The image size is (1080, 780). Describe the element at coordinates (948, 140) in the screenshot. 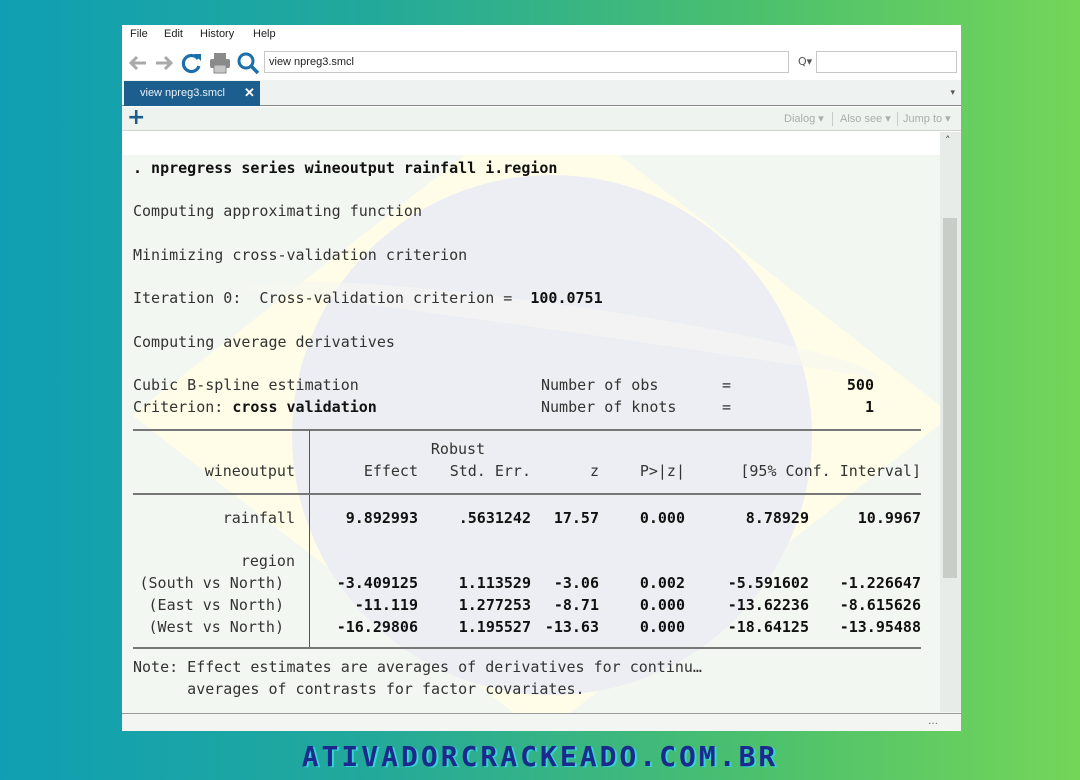

I see `scroll-up-icon: ˄` at that location.